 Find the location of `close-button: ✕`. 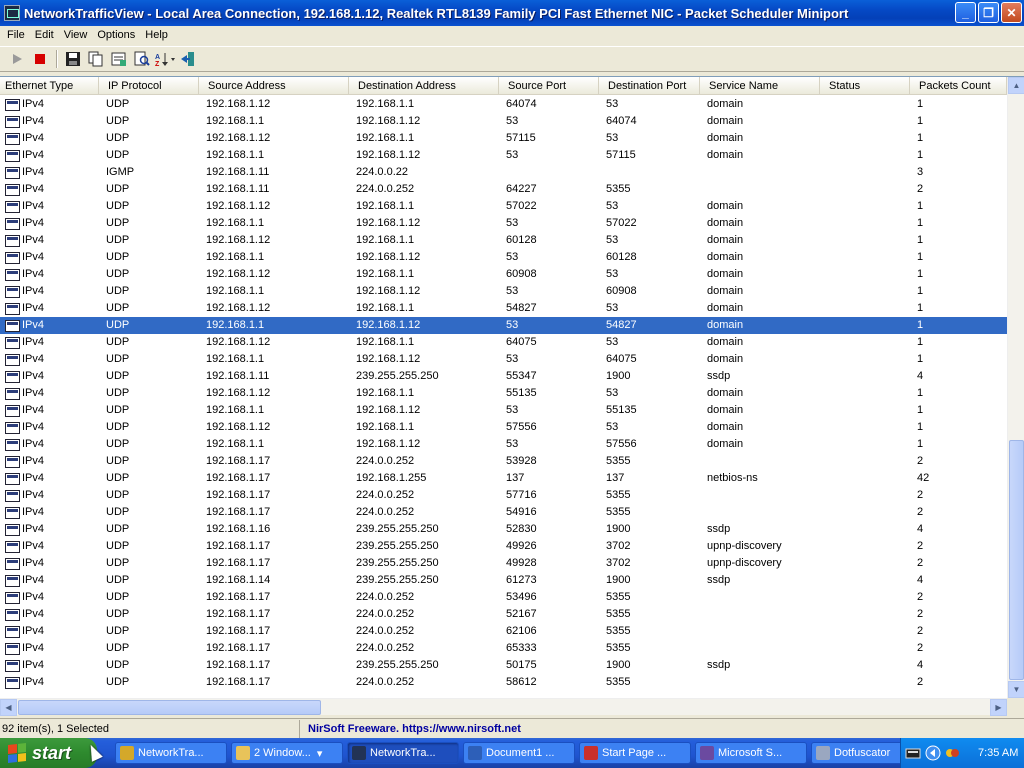

close-button: ✕ is located at coordinates (1011, 12).